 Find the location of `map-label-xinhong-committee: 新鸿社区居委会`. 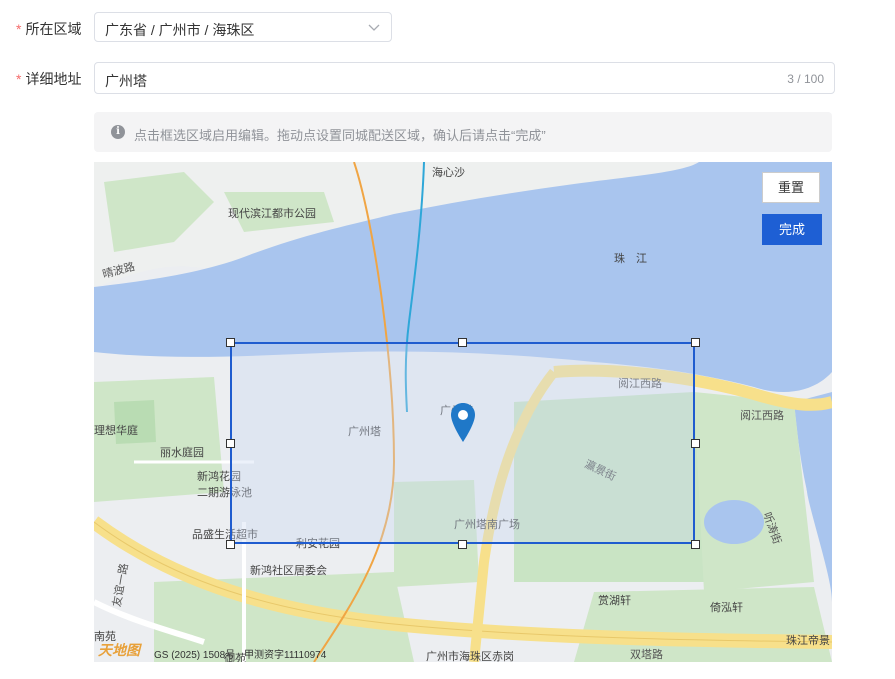

map-label-xinhong-committee: 新鸿社区居委会 is located at coordinates (288, 571).